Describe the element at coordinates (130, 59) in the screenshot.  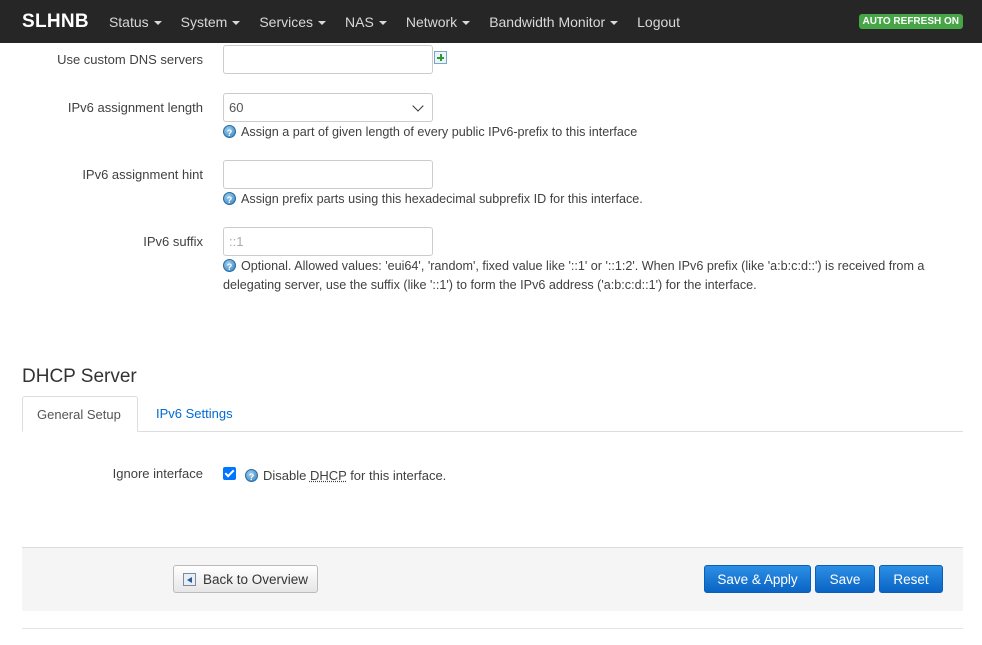
I see `dns-label: Use custom DNS servers` at that location.